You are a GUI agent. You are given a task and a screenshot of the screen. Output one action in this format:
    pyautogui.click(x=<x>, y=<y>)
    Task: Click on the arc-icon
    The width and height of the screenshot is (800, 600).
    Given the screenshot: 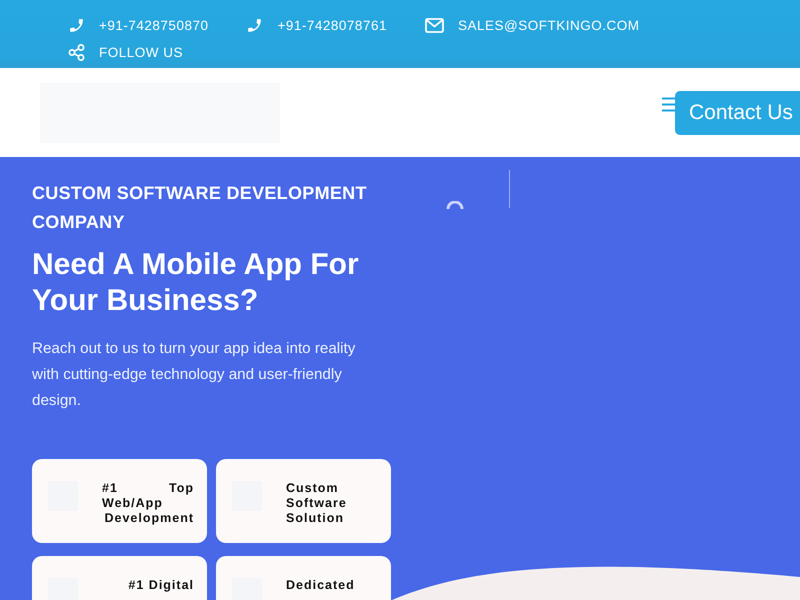 What is the action you would take?
    pyautogui.click(x=455, y=205)
    